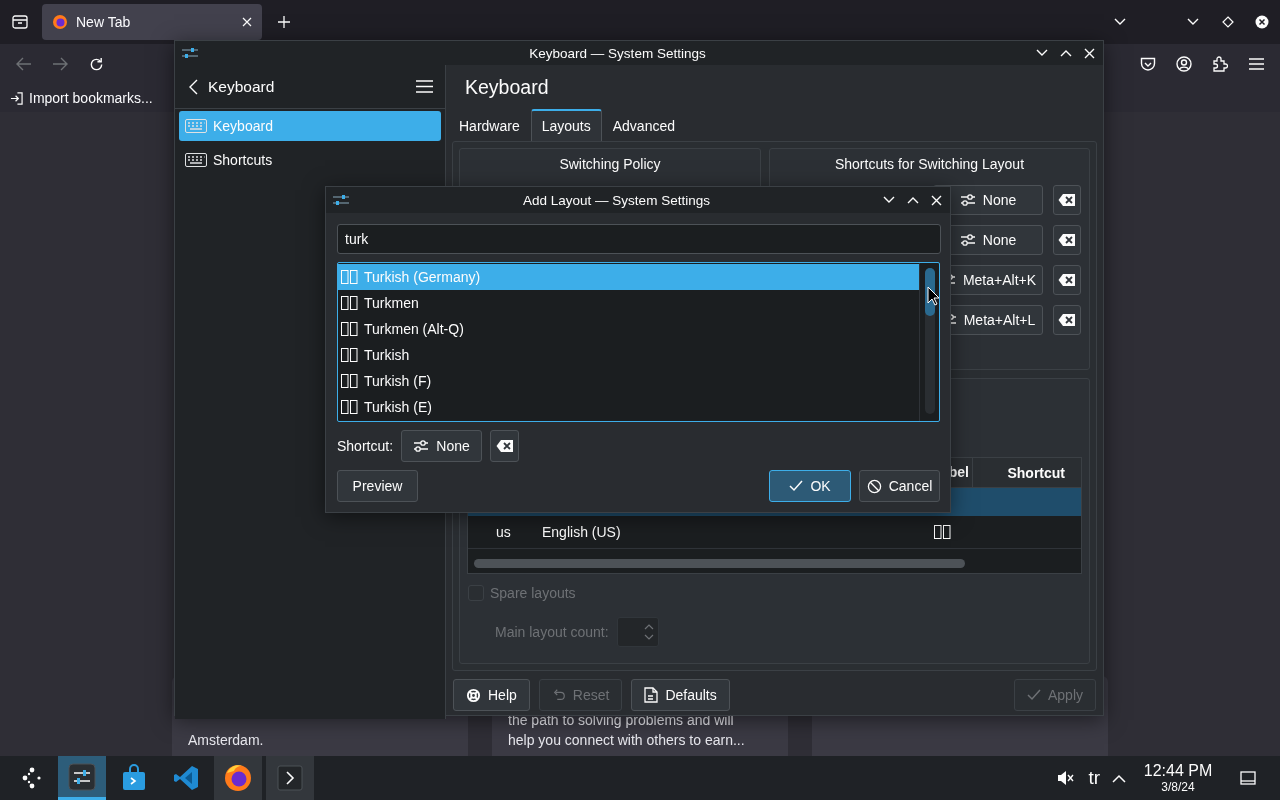  What do you see at coordinates (628, 381) in the screenshot?
I see `list-item: Turkish (F)` at bounding box center [628, 381].